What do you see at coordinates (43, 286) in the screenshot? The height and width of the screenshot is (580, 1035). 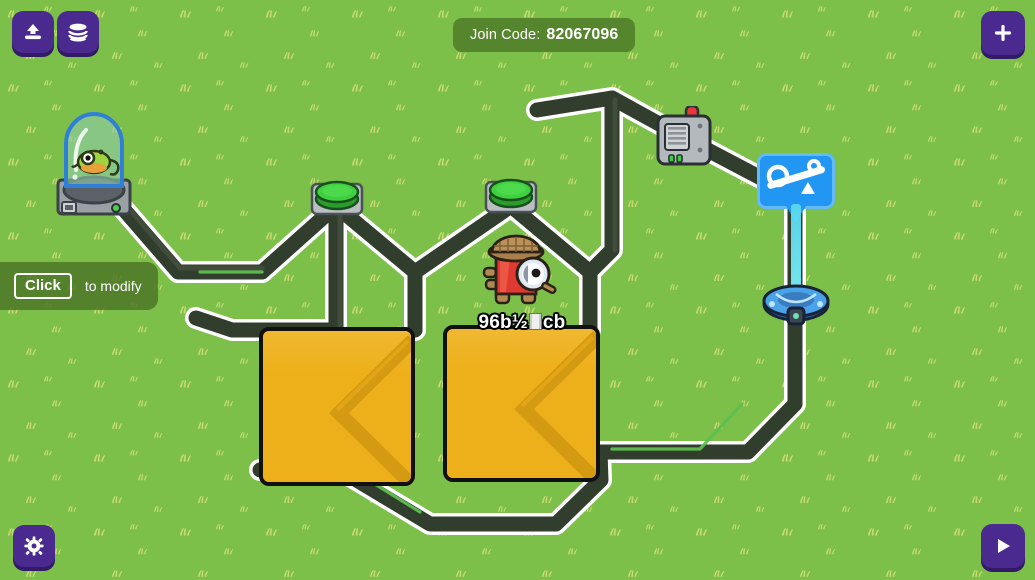 I see `hint-keycap: Click` at bounding box center [43, 286].